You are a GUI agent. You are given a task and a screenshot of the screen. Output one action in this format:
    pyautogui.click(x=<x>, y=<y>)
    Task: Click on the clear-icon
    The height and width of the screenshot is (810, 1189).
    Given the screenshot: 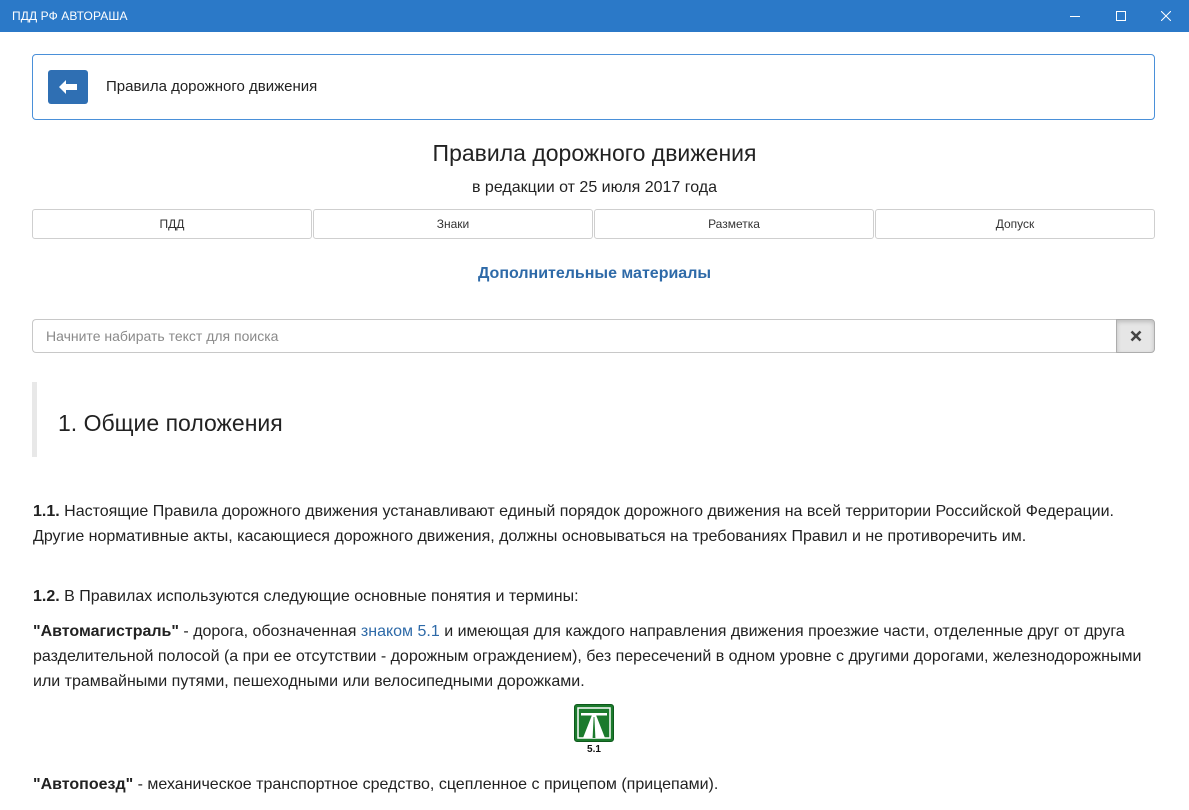 What is the action you would take?
    pyautogui.click(x=1135, y=336)
    